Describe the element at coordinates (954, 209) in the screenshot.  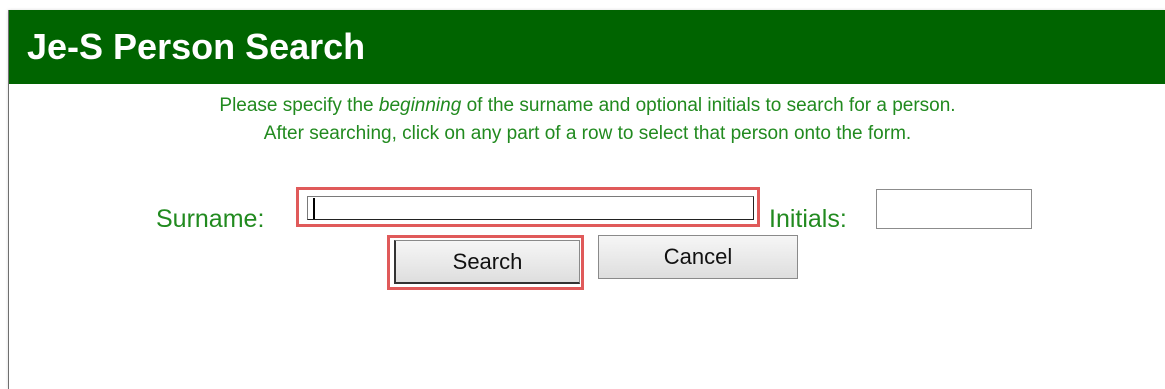
I see `initials-input` at that location.